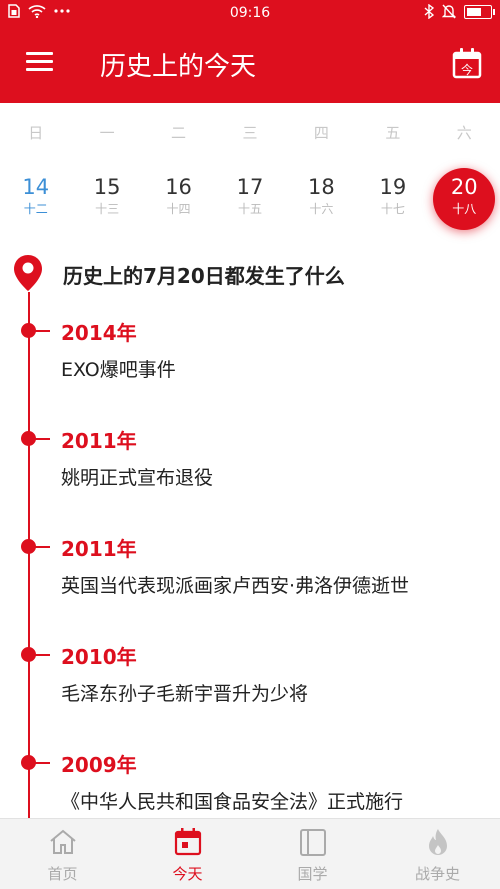 The image size is (500, 889). Describe the element at coordinates (28, 273) in the screenshot. I see `location-pin-icon` at that location.